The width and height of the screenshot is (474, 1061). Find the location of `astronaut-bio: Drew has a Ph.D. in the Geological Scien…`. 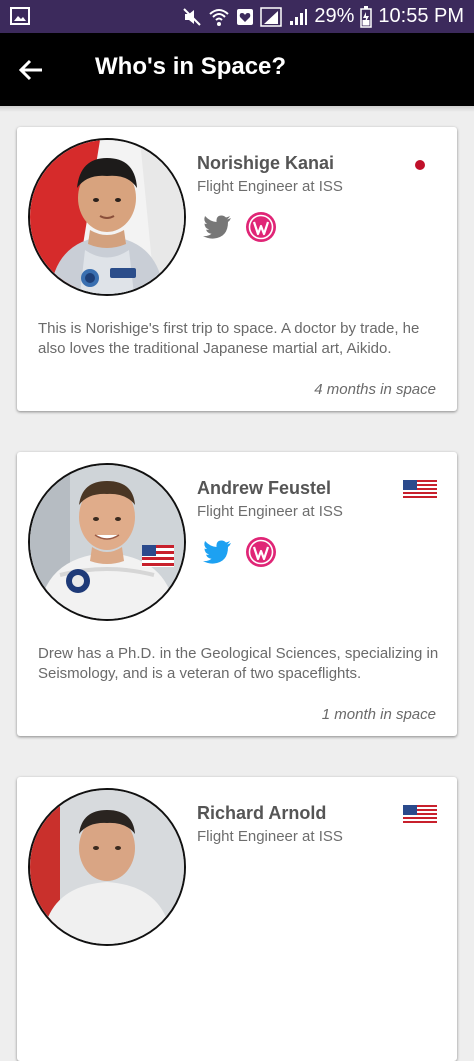

astronaut-bio: Drew has a Ph.D. in the Geological Scien… is located at coordinates (238, 663).